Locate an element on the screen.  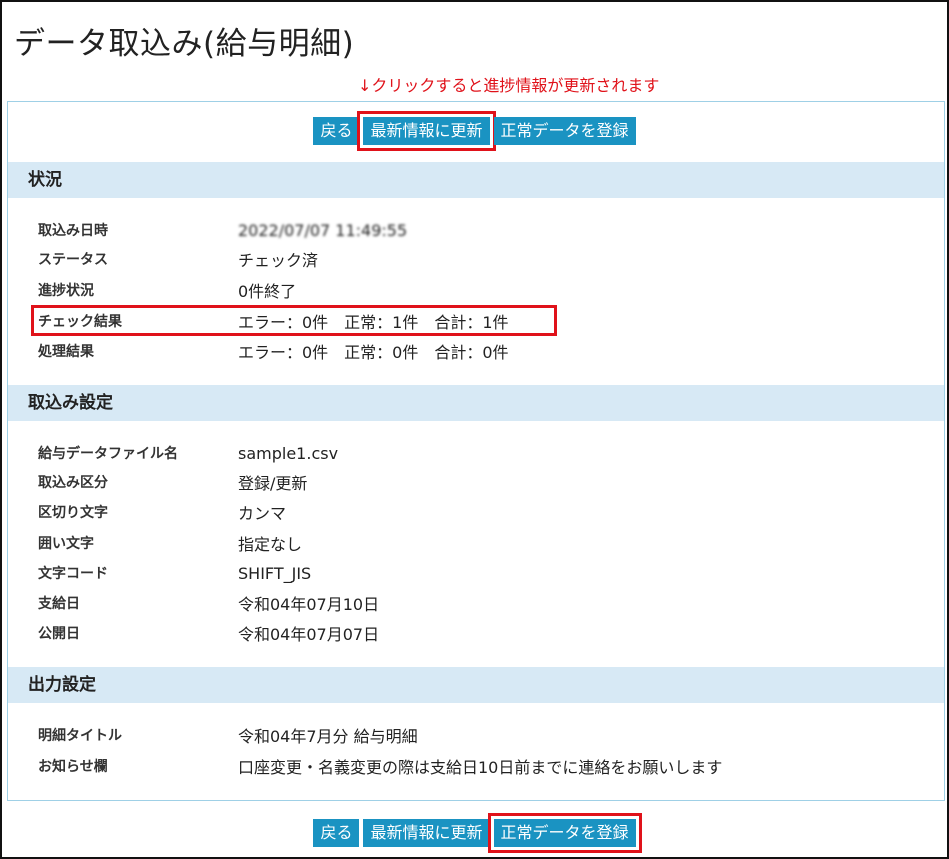
status-row-check-result: チェック結果 エラー：0件 正常：1件 合計：1件 is located at coordinates (273, 321).